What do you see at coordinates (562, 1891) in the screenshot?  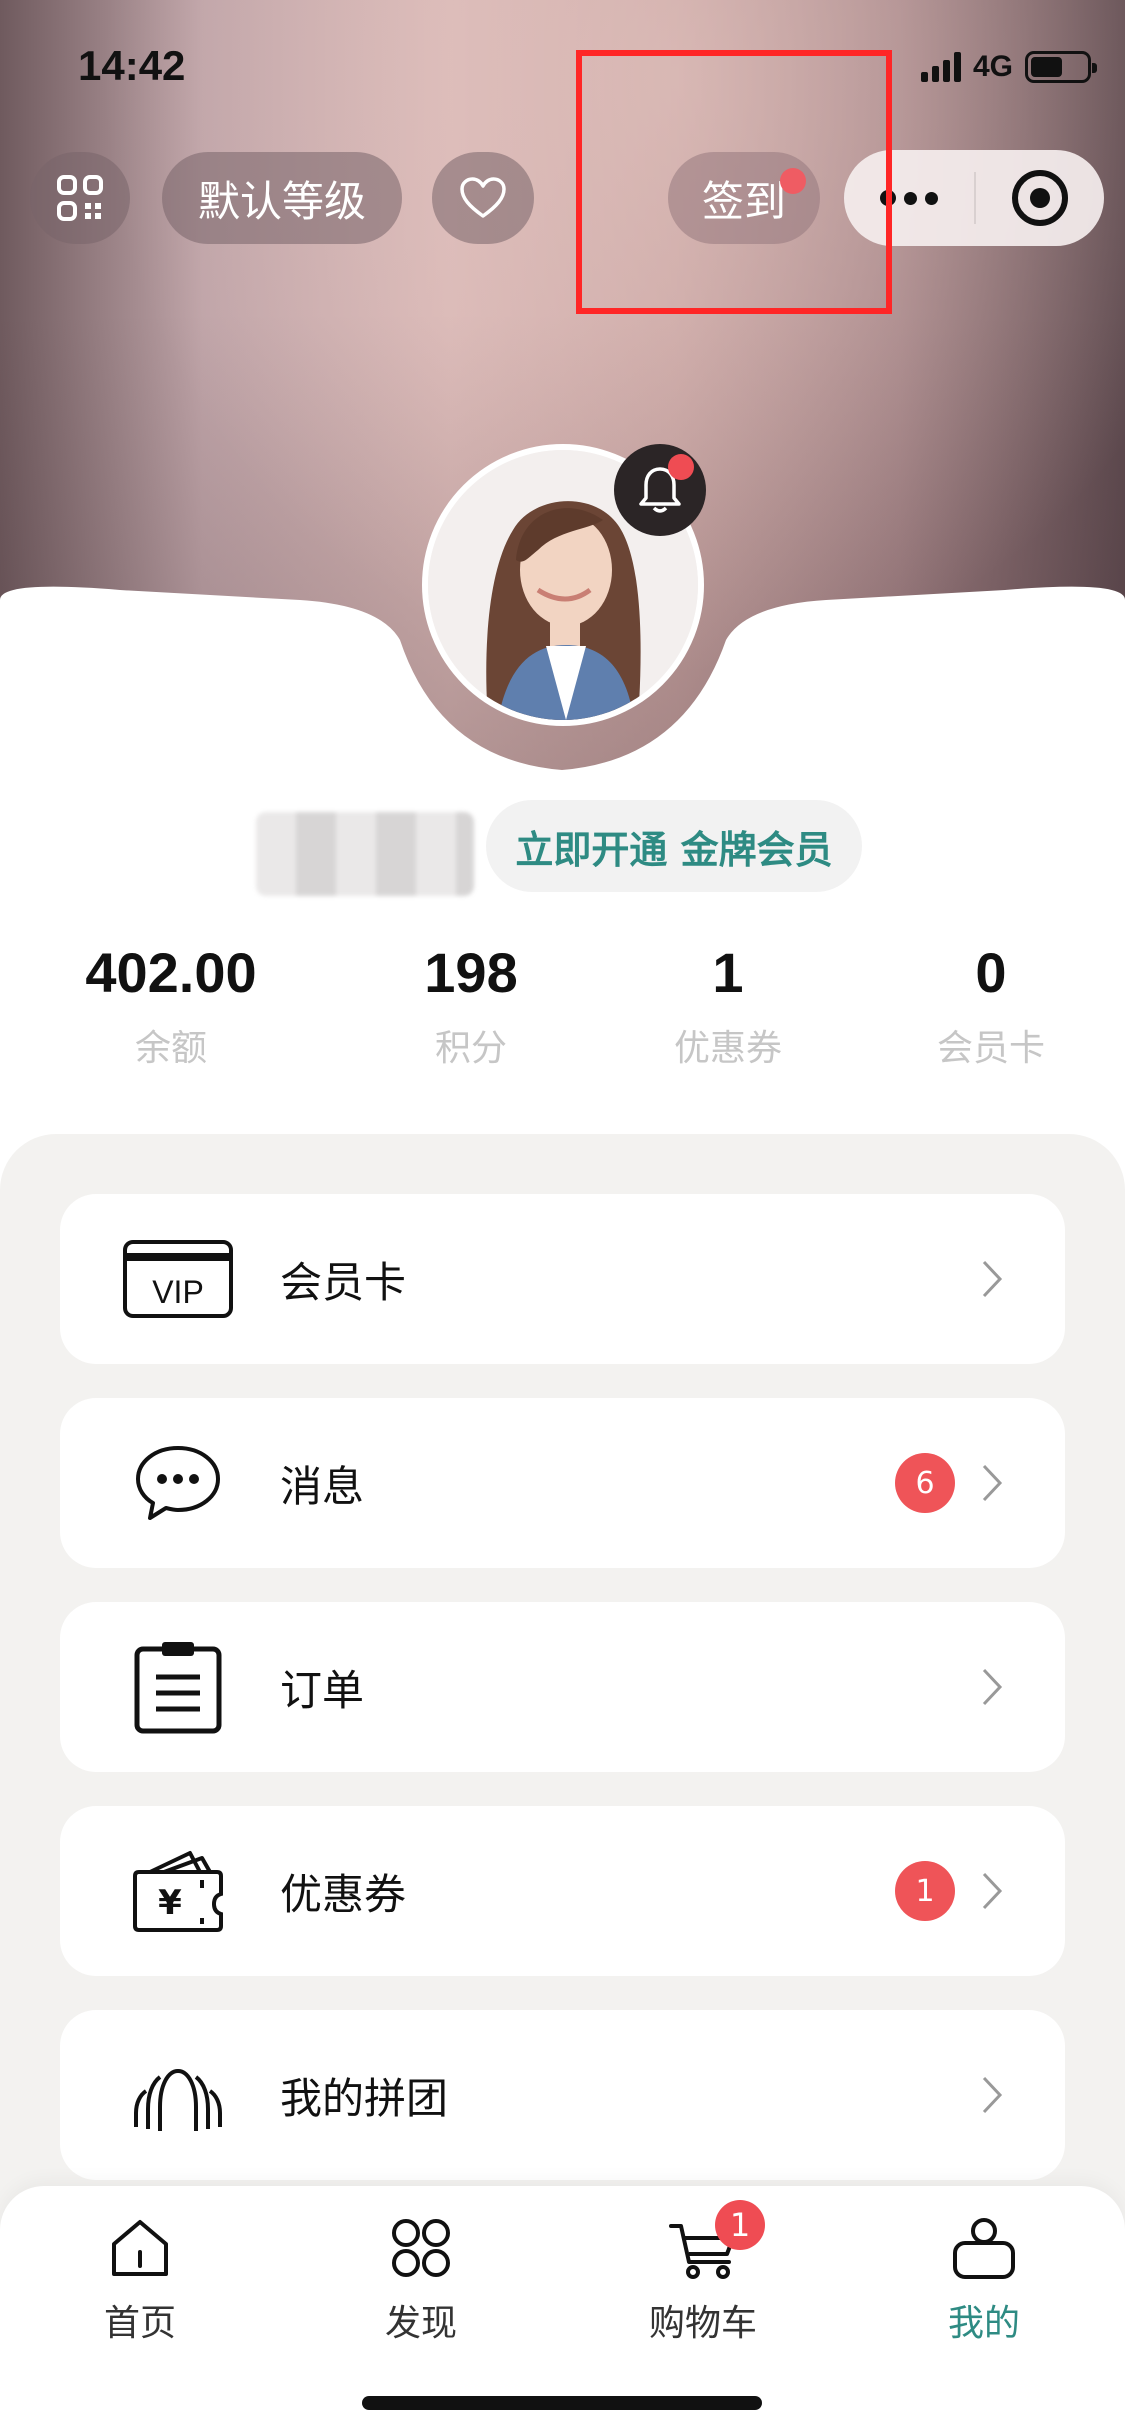 I see `menu-item-coupons: ¥ 优惠券 1` at bounding box center [562, 1891].